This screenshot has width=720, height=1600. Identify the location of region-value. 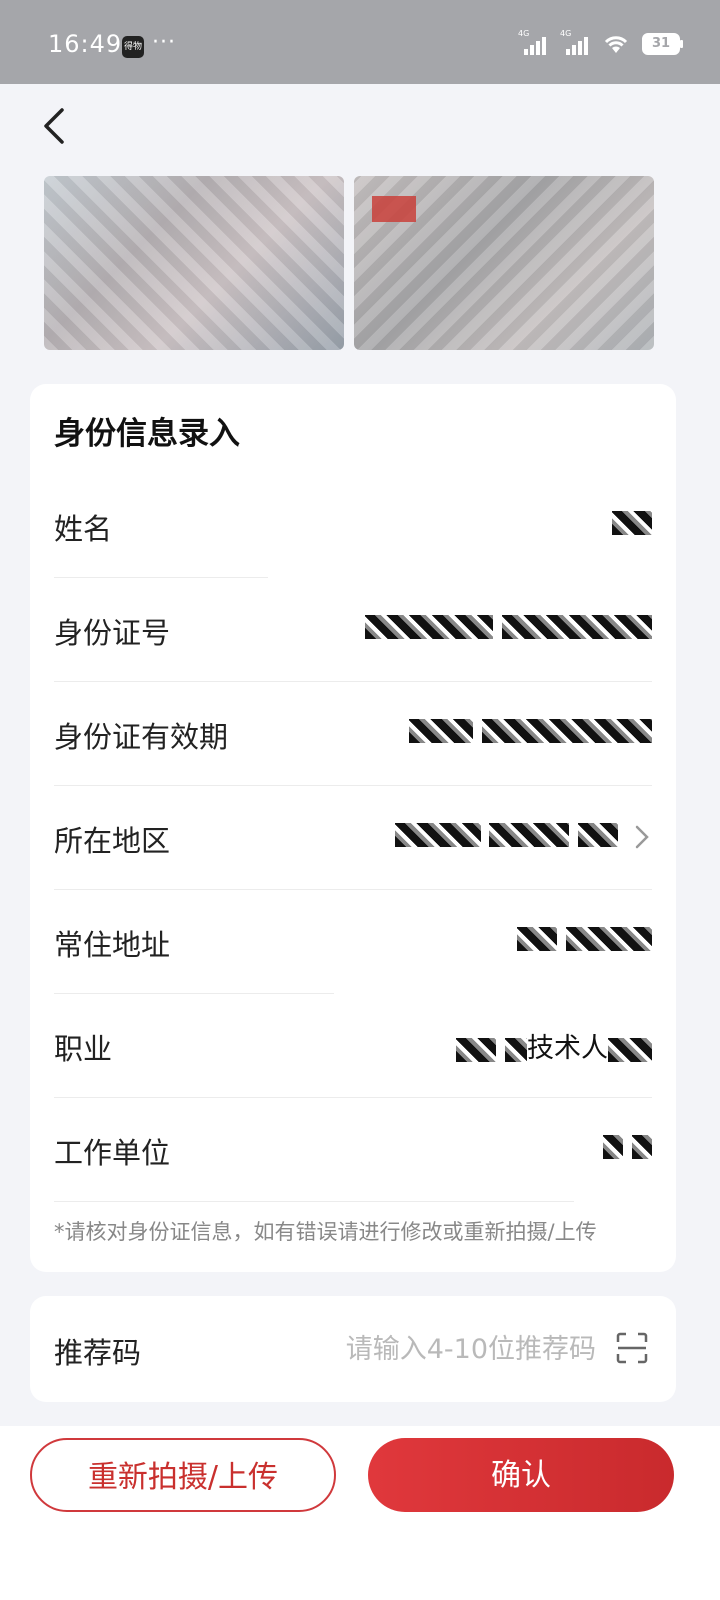
(506, 833).